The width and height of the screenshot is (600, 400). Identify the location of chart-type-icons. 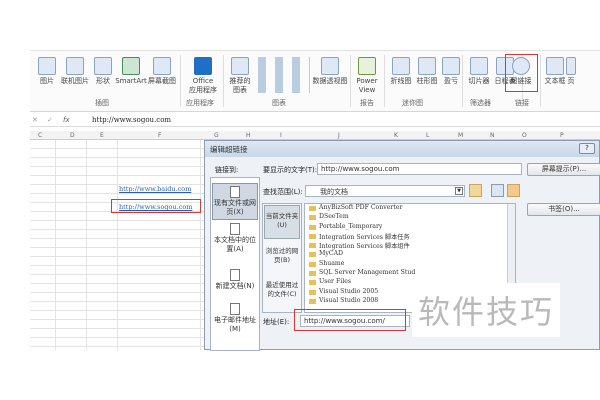
(284, 75).